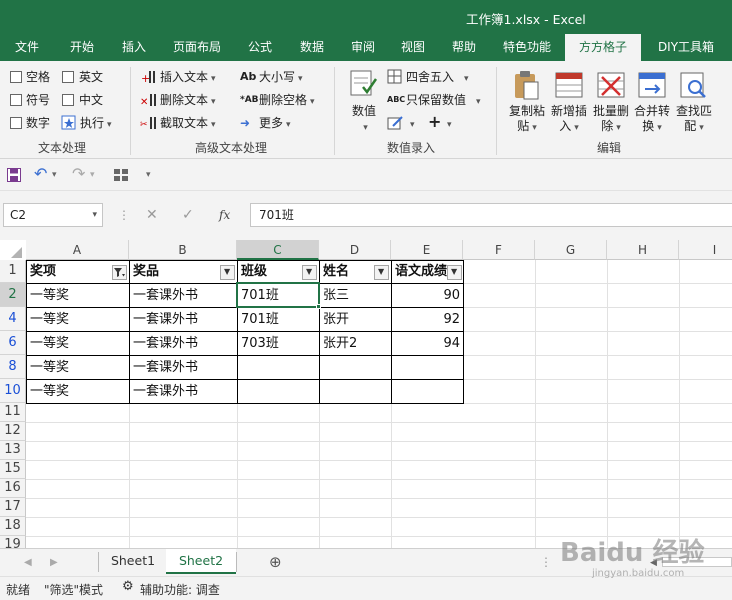 This screenshot has width=732, height=600. Describe the element at coordinates (260, 47) in the screenshot. I see `tab-formulas: 公式` at that location.